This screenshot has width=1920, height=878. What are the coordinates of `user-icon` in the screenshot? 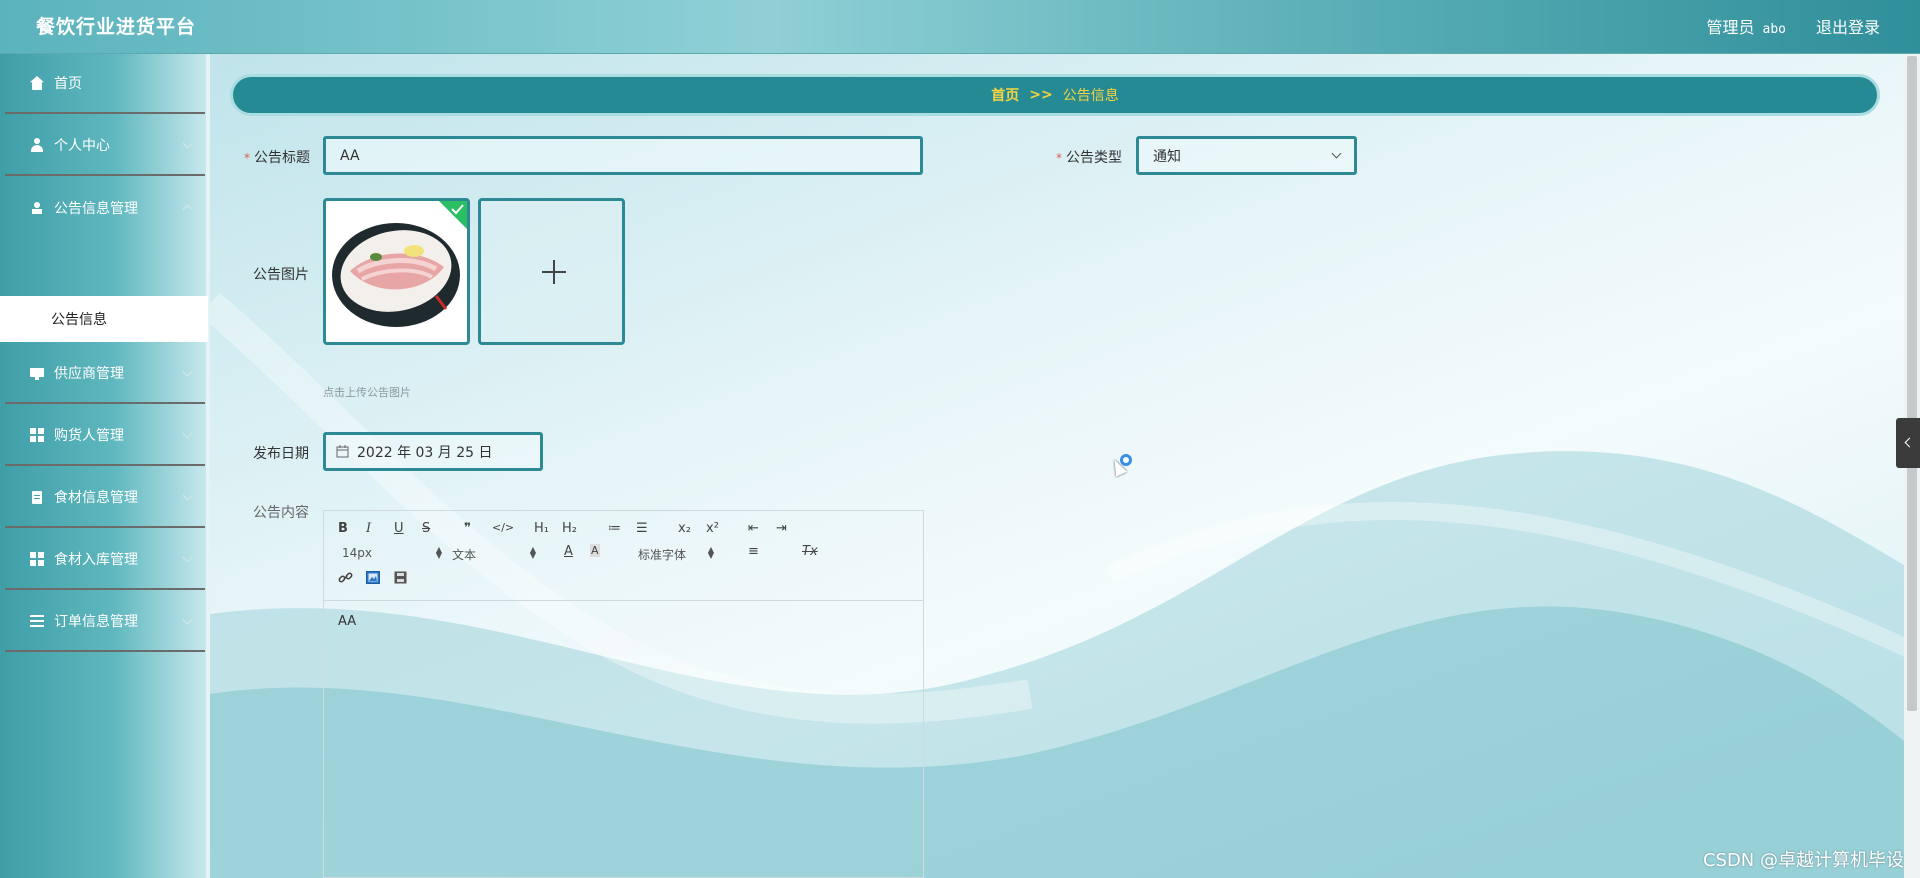 It's located at (37, 145).